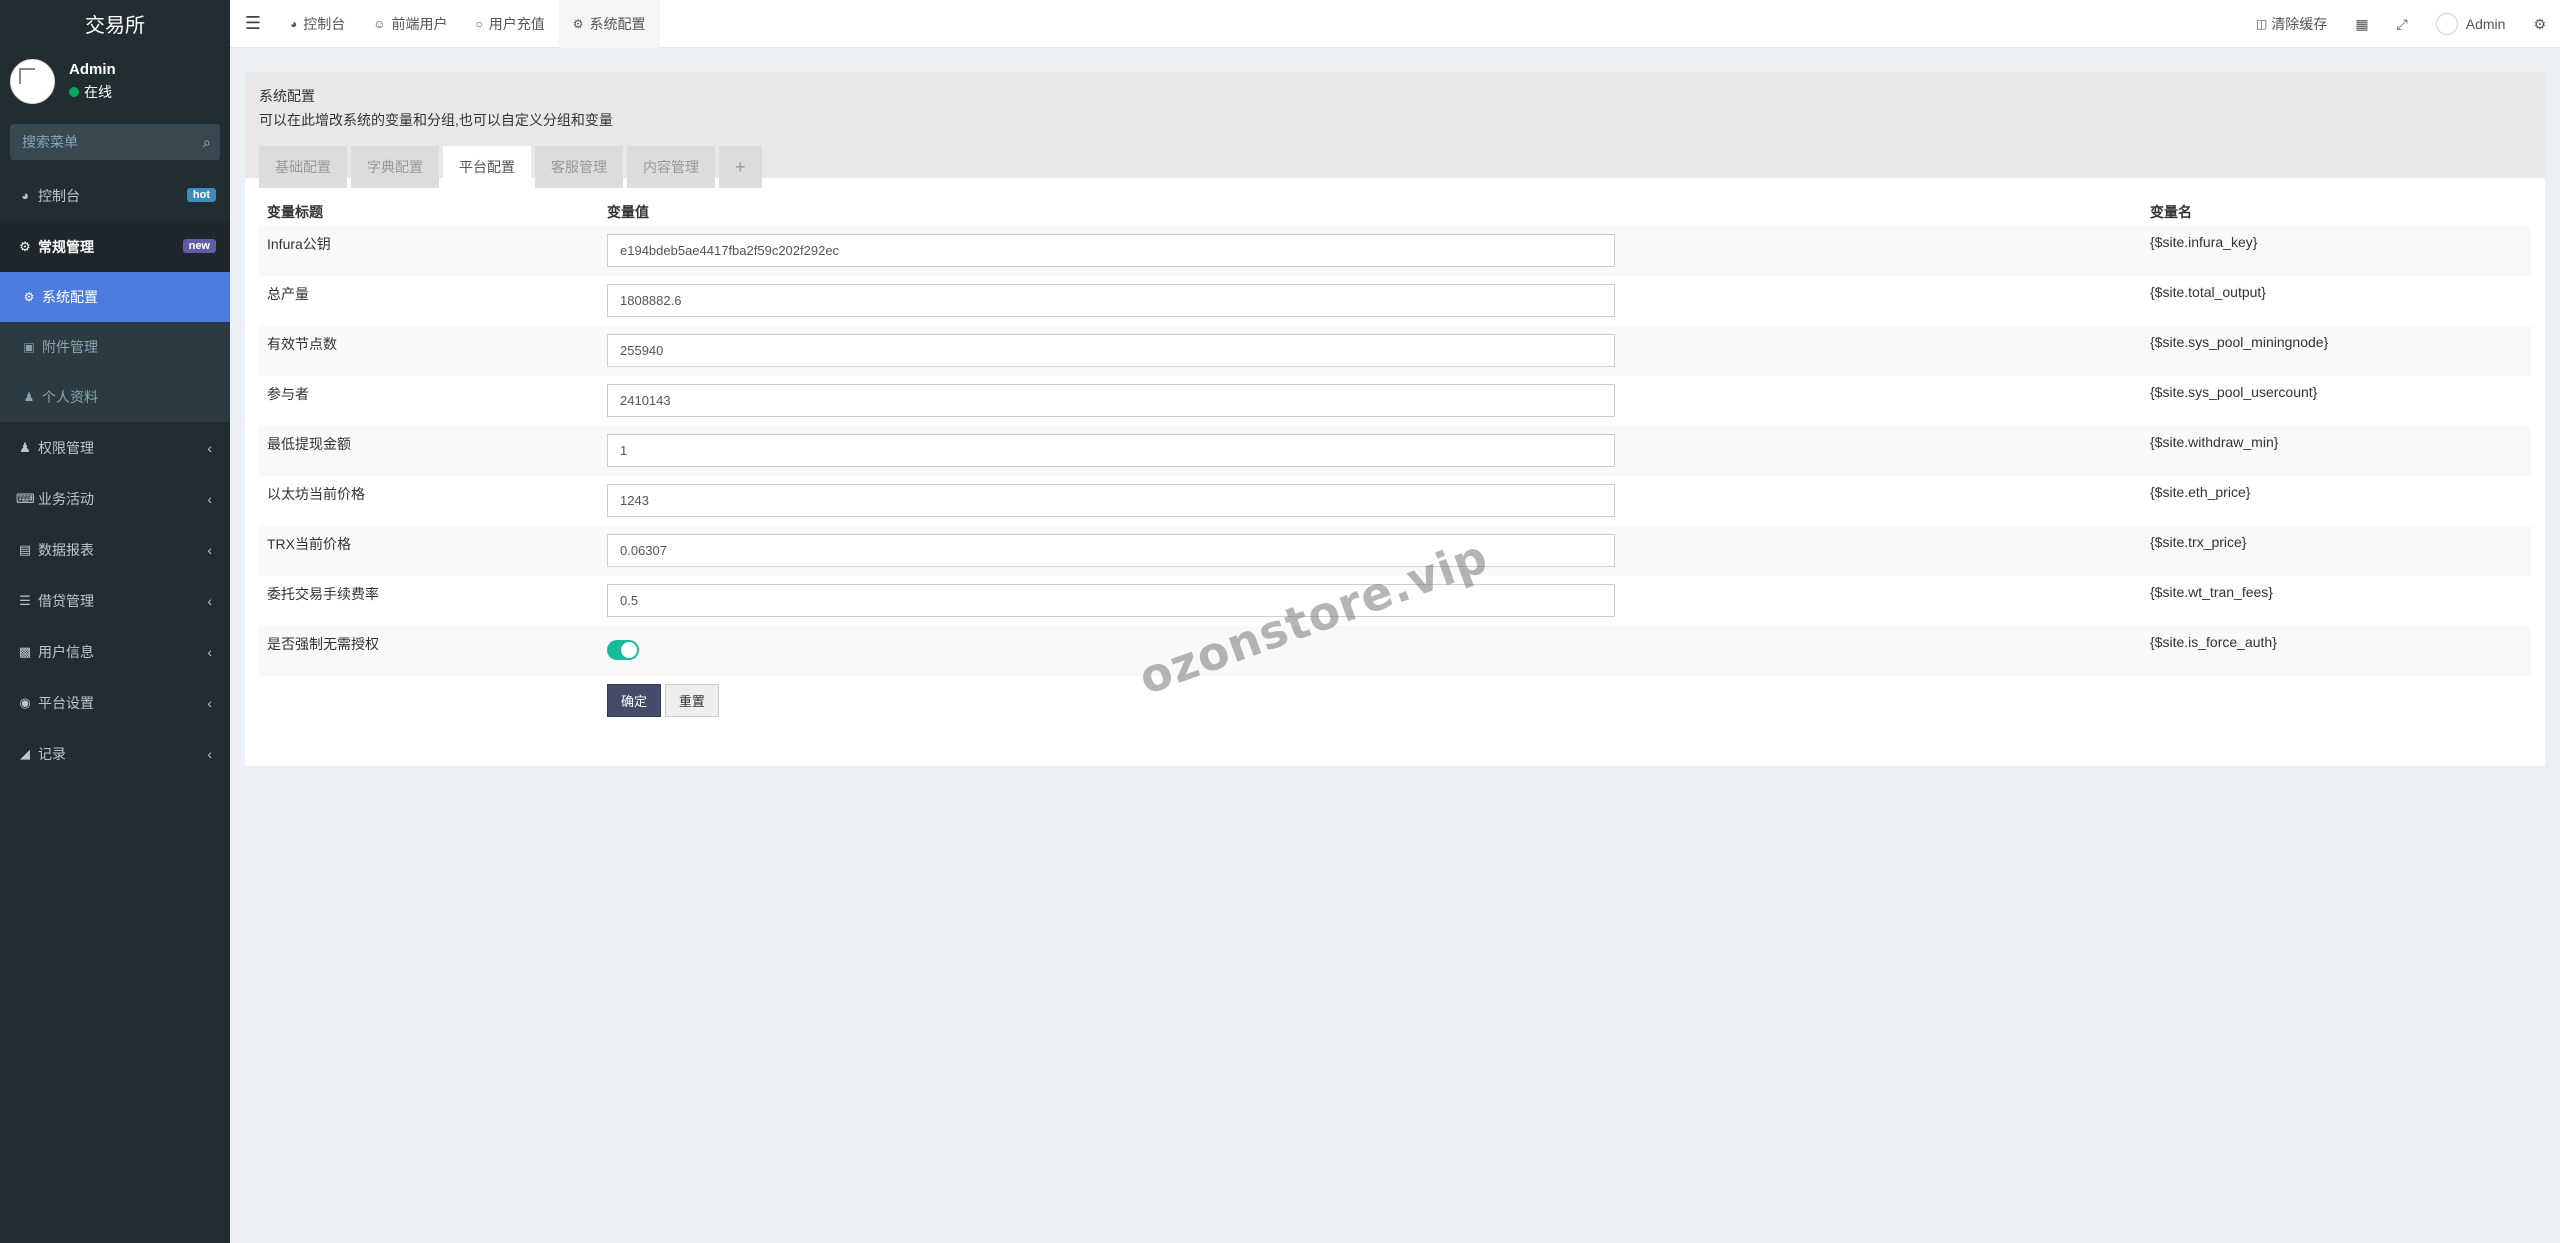  I want to click on table-row: 参与者 {$site.sys_pool_usercount}, so click(1395, 401).